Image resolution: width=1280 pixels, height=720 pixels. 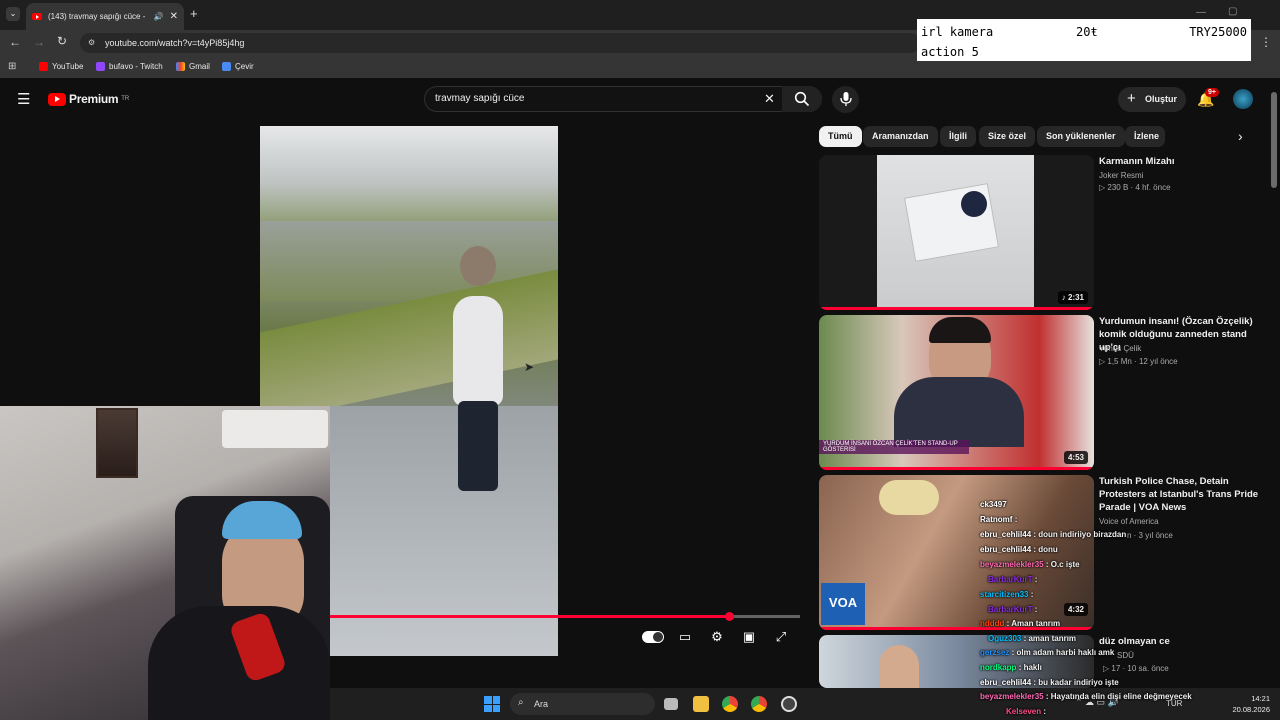 I want to click on url-text: youtube.com/watch?v=t4yPi85j4hg, so click(x=175, y=43).